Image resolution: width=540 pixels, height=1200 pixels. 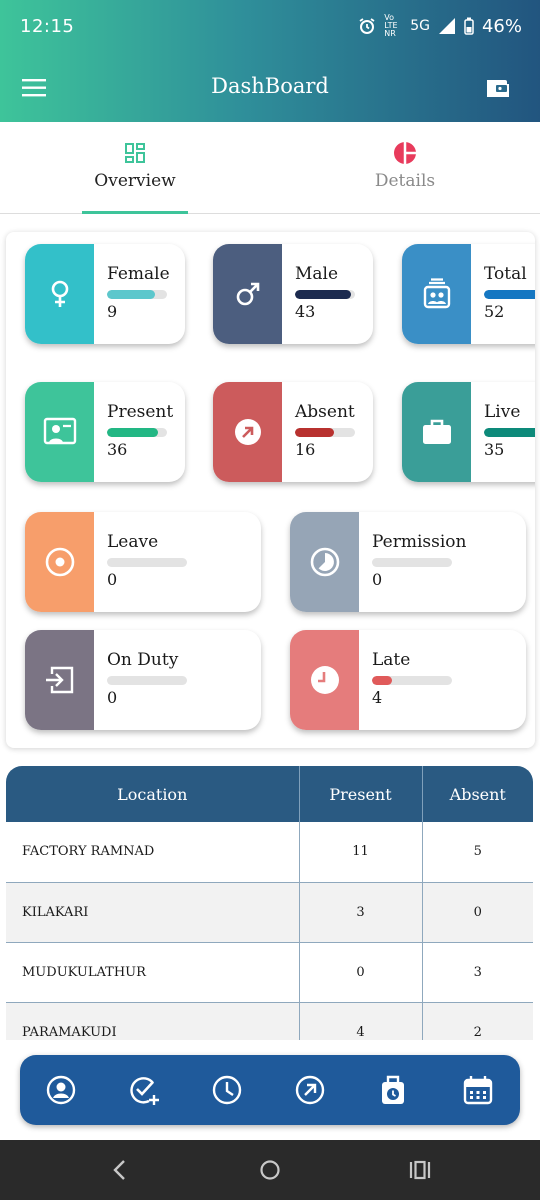 What do you see at coordinates (361, 912) in the screenshot?
I see `row-present: 3` at bounding box center [361, 912].